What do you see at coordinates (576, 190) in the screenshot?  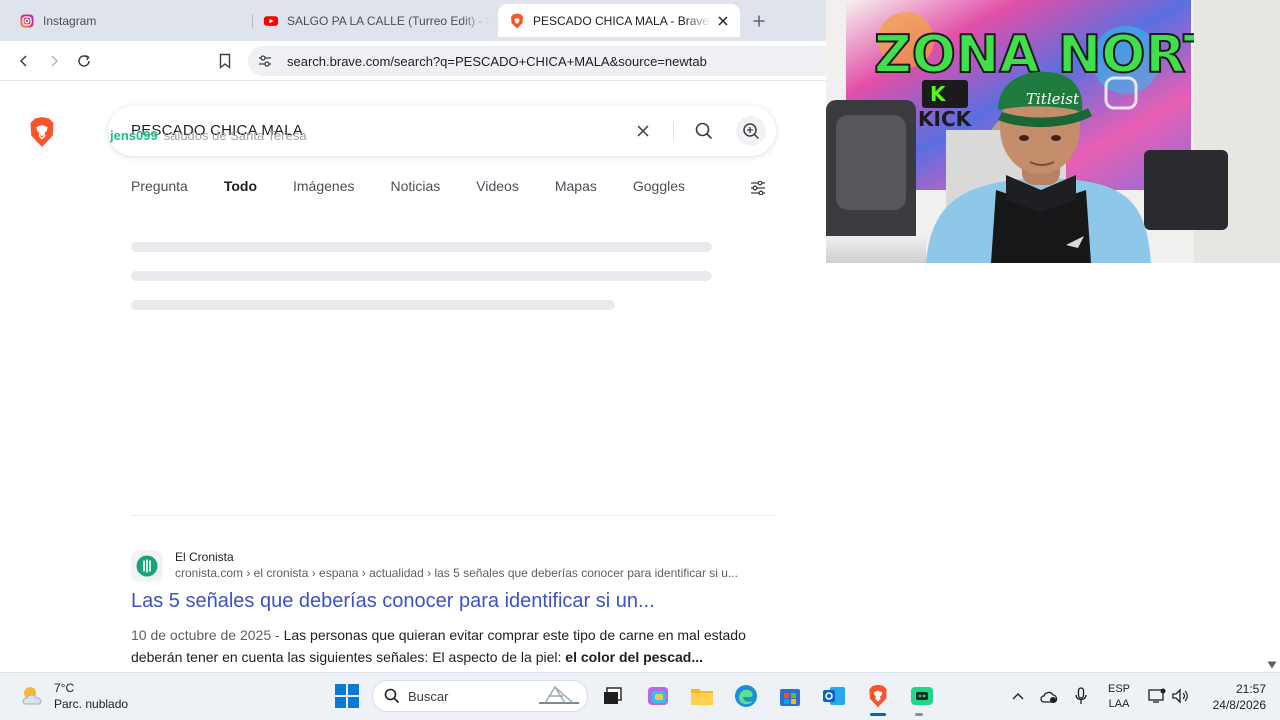 I see `tab-mapas: Mapas` at bounding box center [576, 190].